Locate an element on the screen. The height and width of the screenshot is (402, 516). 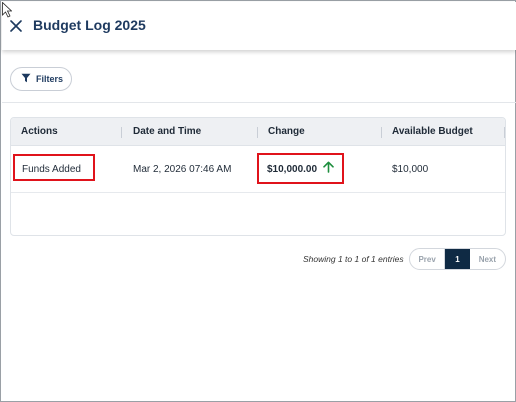
page-title: Budget Log 2025 is located at coordinates (89, 25).